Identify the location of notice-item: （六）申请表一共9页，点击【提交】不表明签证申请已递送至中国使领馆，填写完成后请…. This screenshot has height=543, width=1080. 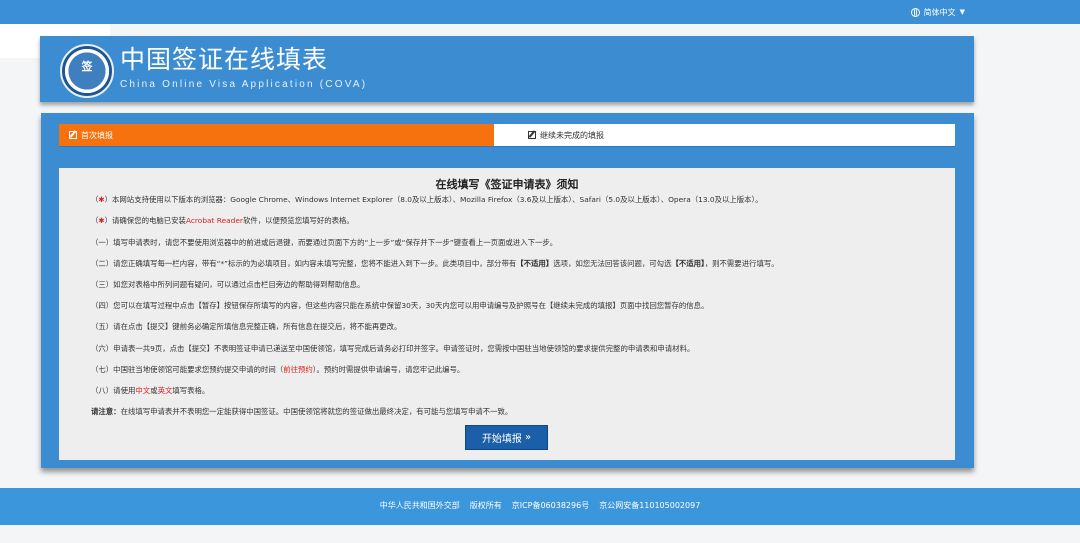
(393, 348).